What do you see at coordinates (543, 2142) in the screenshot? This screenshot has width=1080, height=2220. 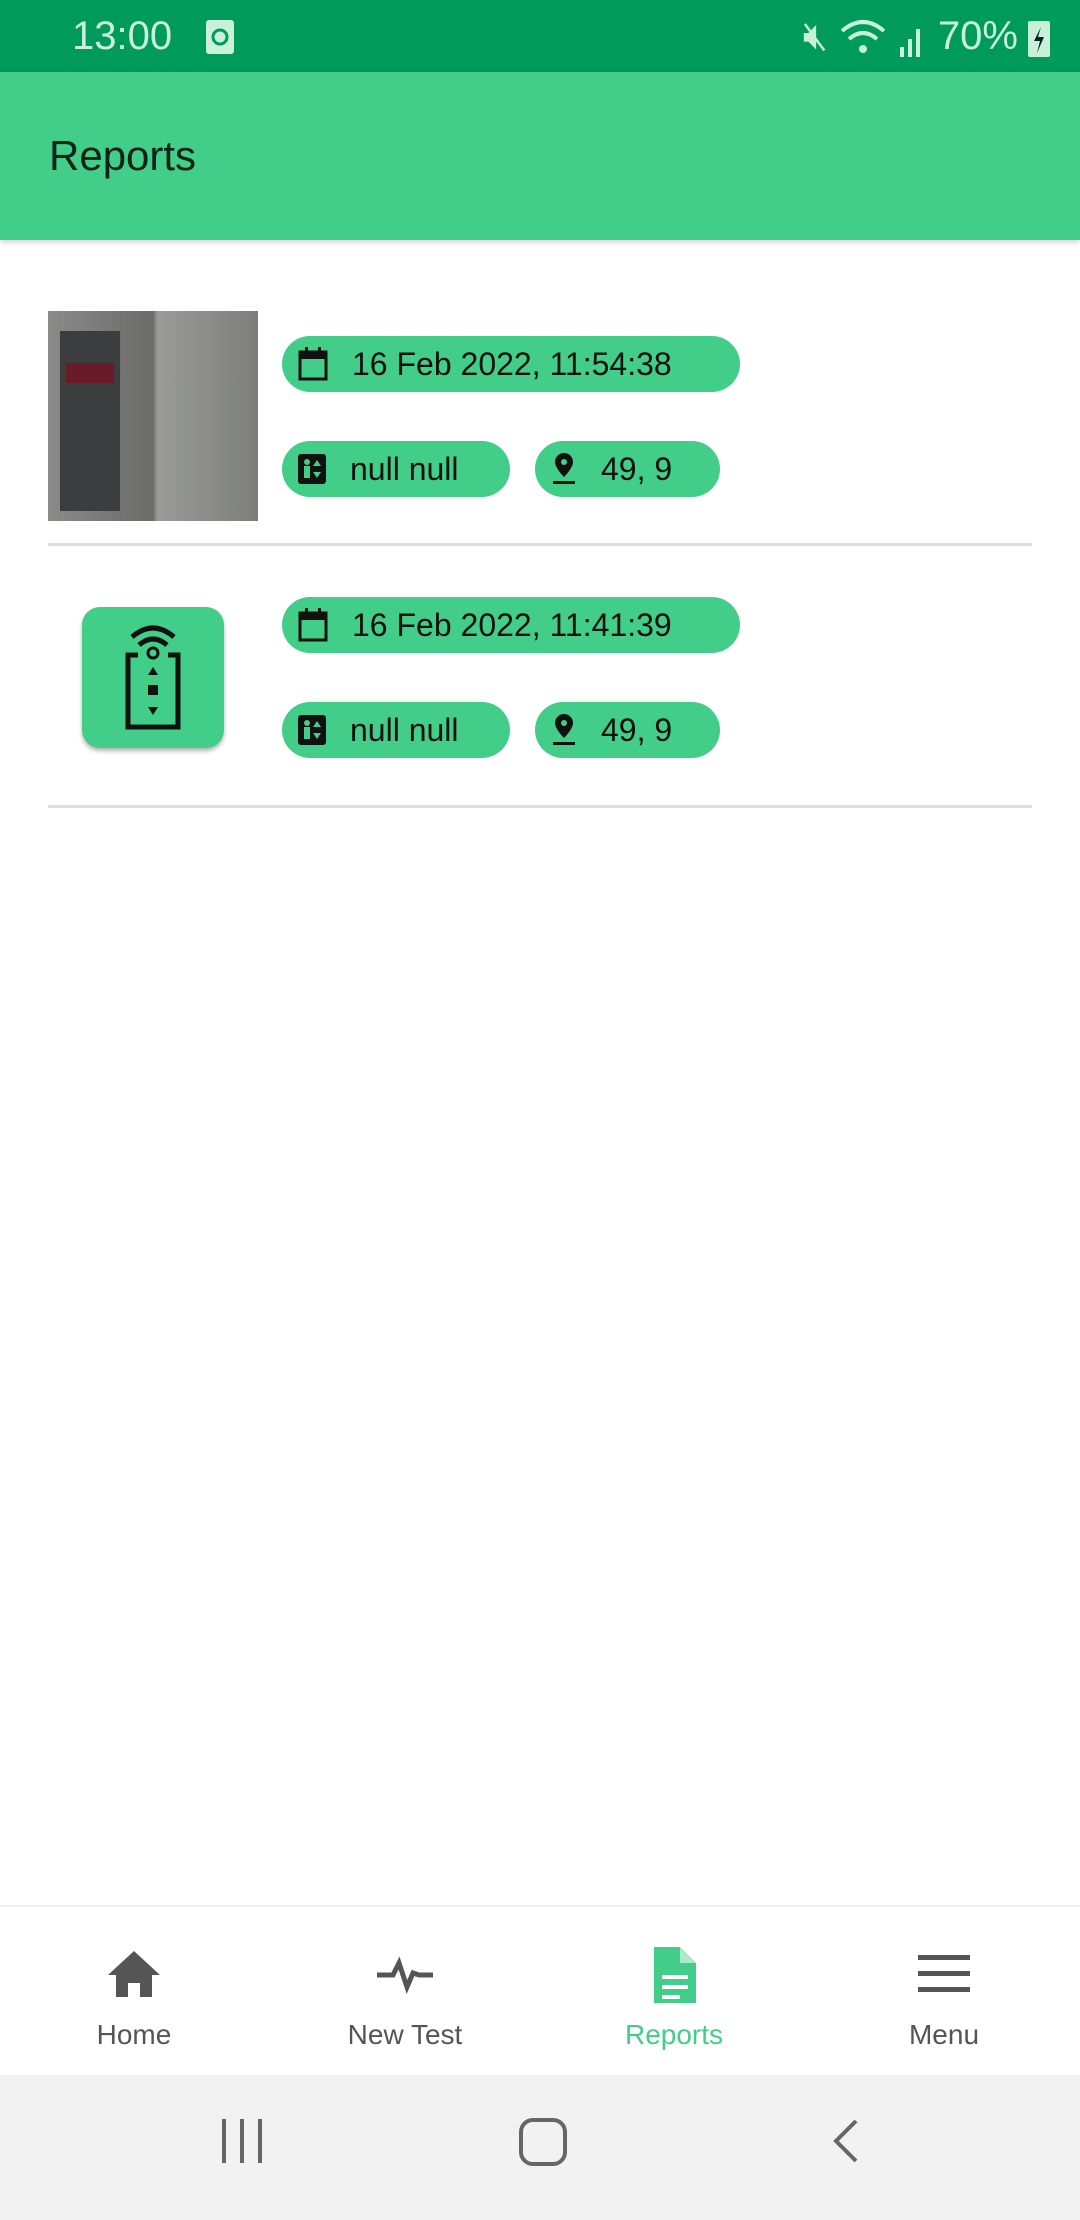 I see `home-button` at bounding box center [543, 2142].